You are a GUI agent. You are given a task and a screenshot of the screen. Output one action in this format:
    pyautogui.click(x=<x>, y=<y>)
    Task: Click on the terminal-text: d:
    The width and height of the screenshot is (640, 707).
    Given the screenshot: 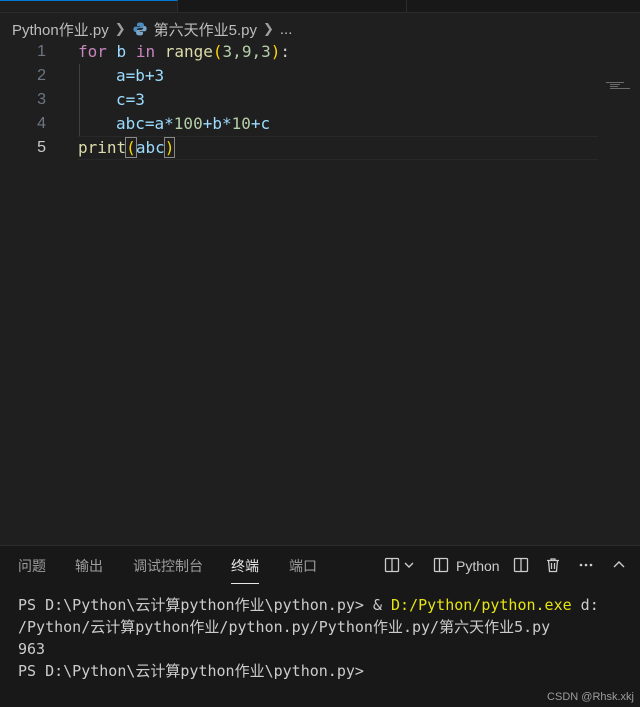 What is the action you would take?
    pyautogui.click(x=585, y=605)
    